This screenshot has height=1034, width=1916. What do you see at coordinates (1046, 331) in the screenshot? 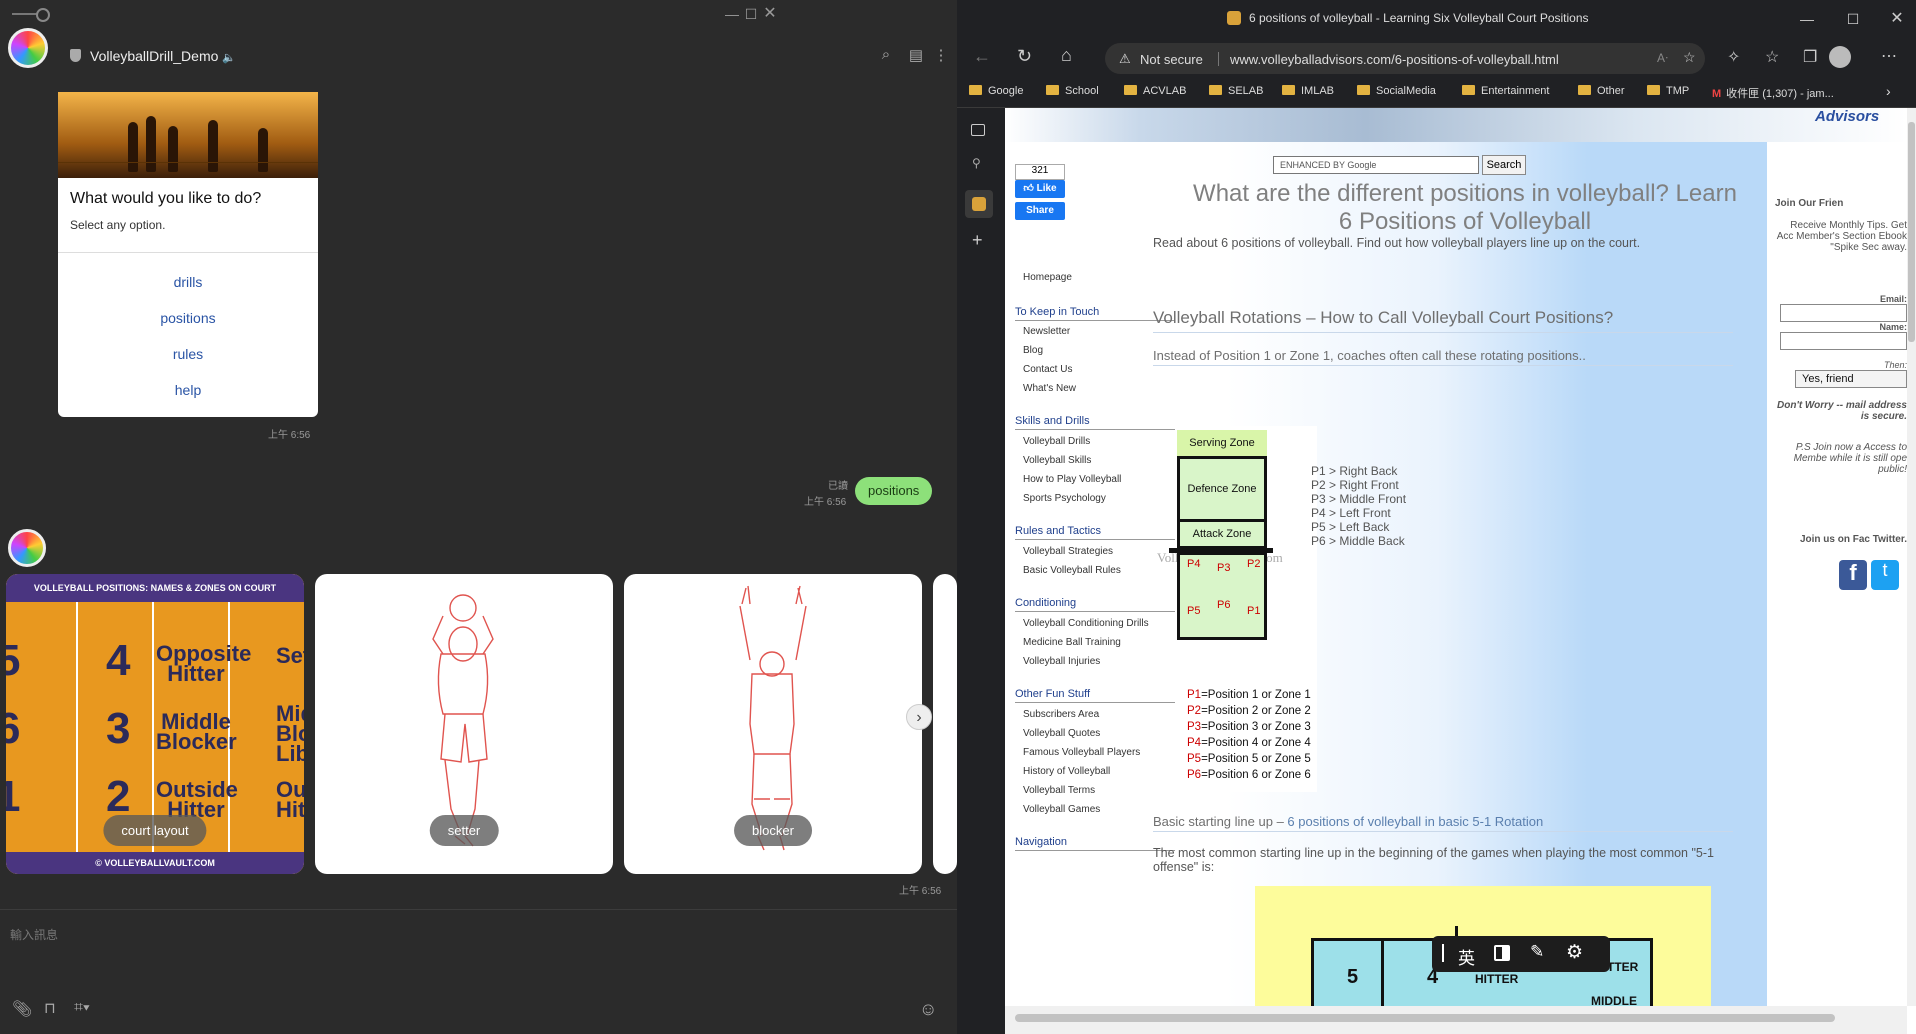
I see `nav-newsletter: Newsletter` at bounding box center [1046, 331].